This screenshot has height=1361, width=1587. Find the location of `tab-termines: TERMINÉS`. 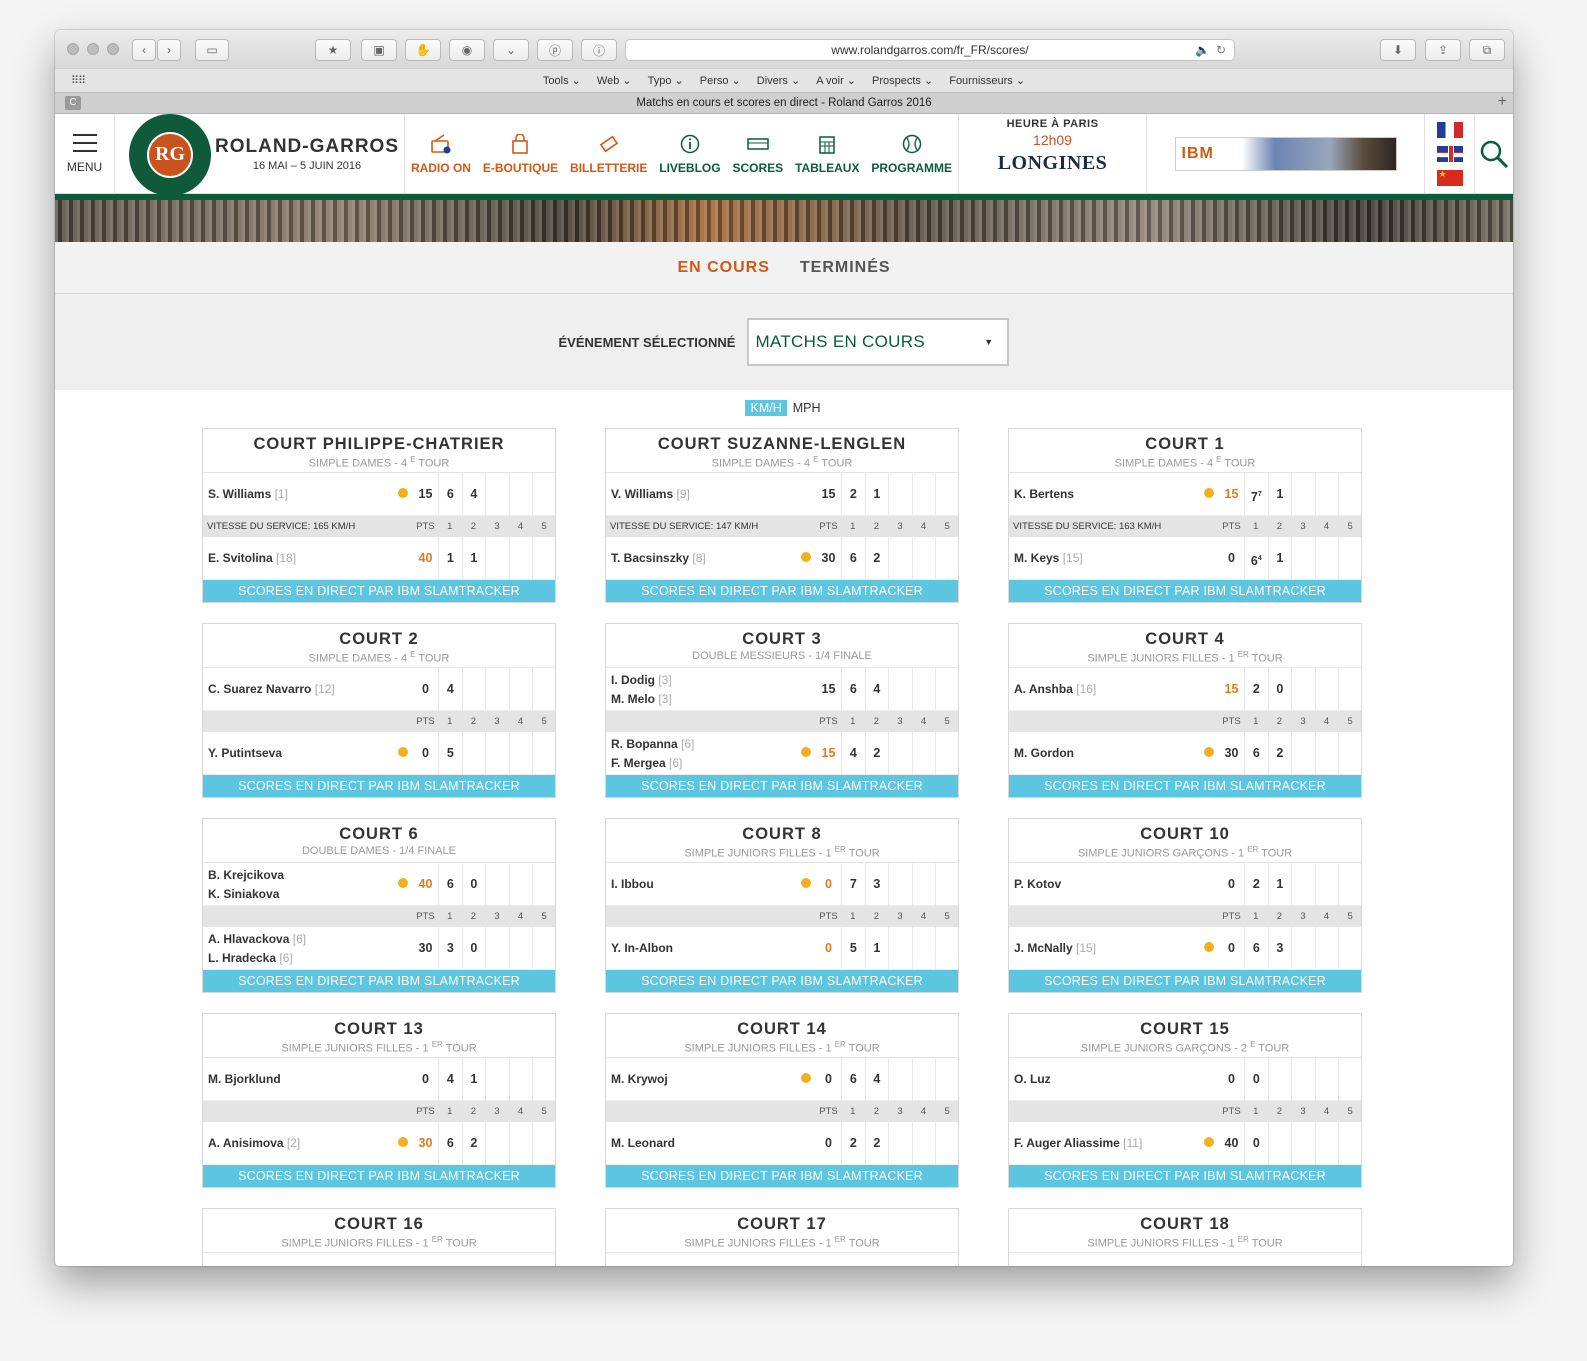

tab-termines: TERMINÉS is located at coordinates (845, 268).